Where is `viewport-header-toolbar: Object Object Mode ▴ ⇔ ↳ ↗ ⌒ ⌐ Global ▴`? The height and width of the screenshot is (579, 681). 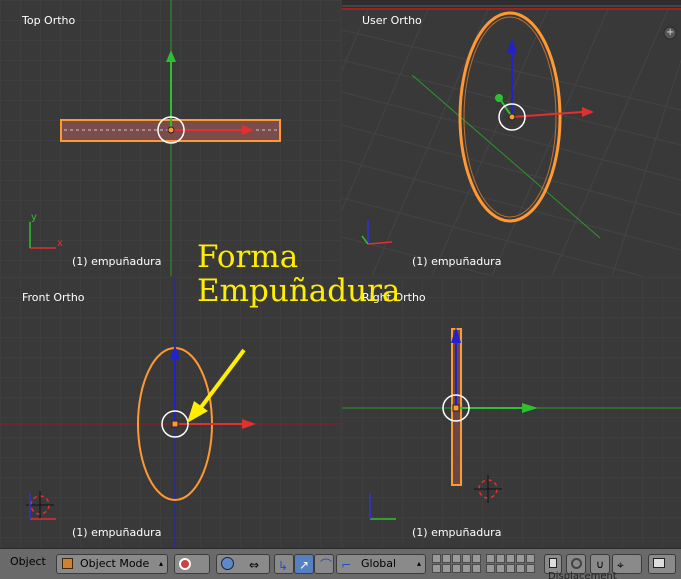 viewport-header-toolbar: Object Object Mode ▴ ⇔ ↳ ↗ ⌒ ⌐ Global ▴ is located at coordinates (340, 563).